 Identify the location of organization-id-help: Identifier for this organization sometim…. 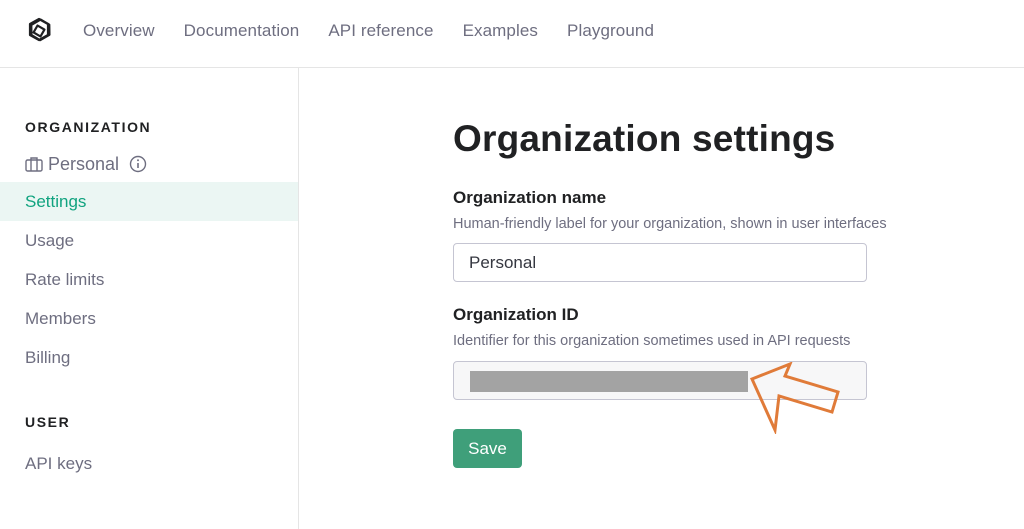
(652, 341).